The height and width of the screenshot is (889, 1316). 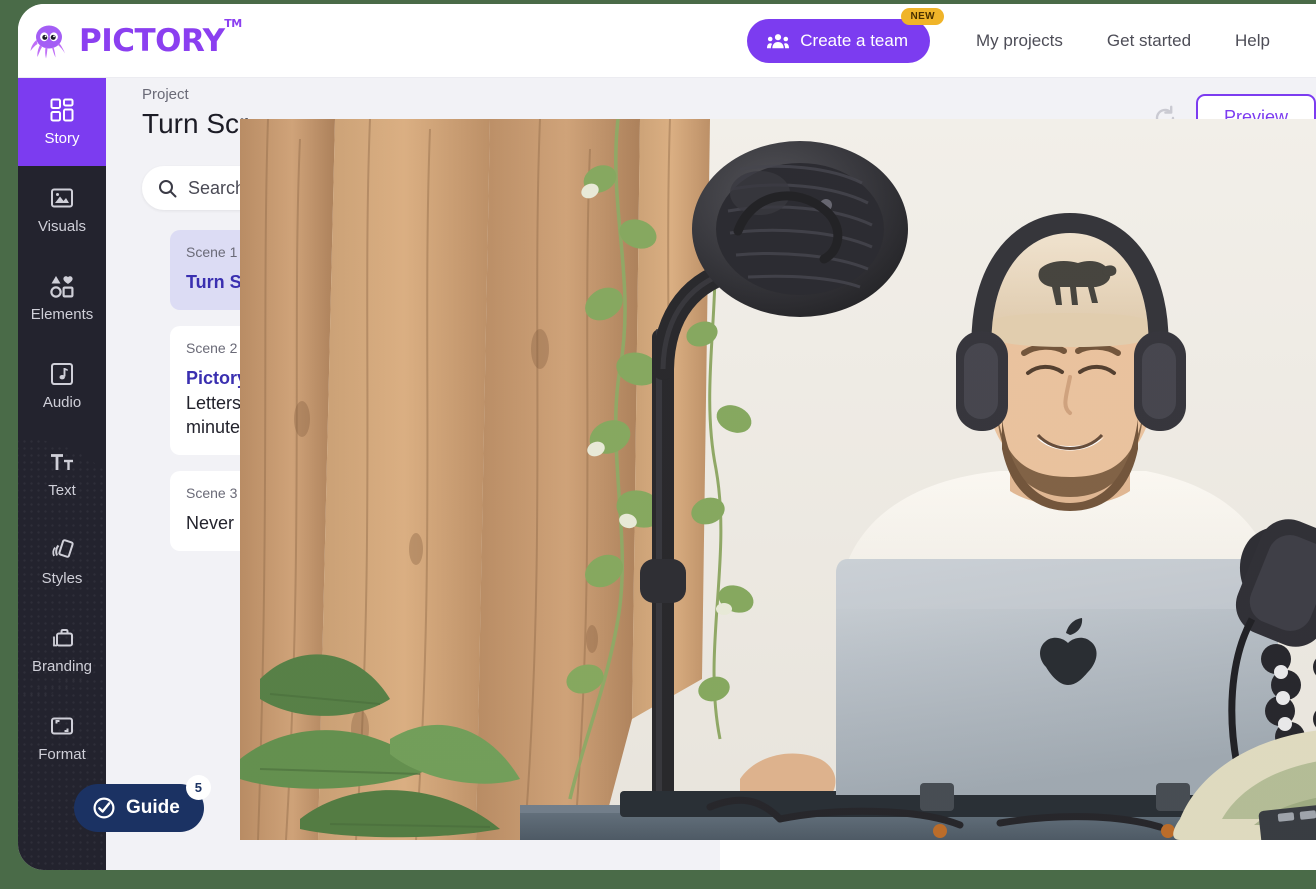 I want to click on text-size-icon, so click(x=62, y=462).